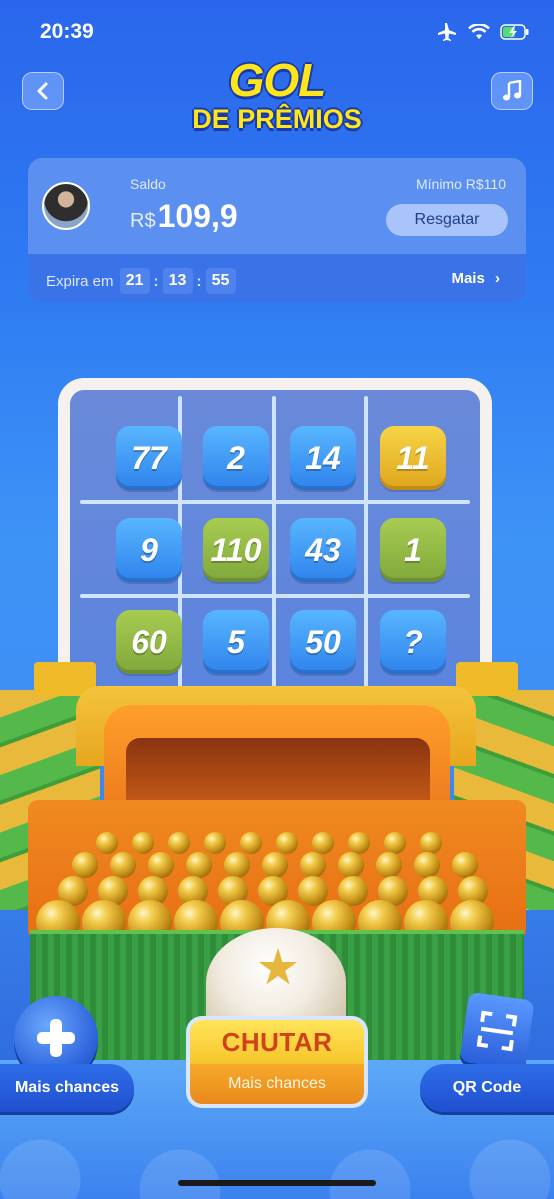 The height and width of the screenshot is (1199, 554). I want to click on minimum-withdrawal: Mínimo R$110, so click(460, 184).